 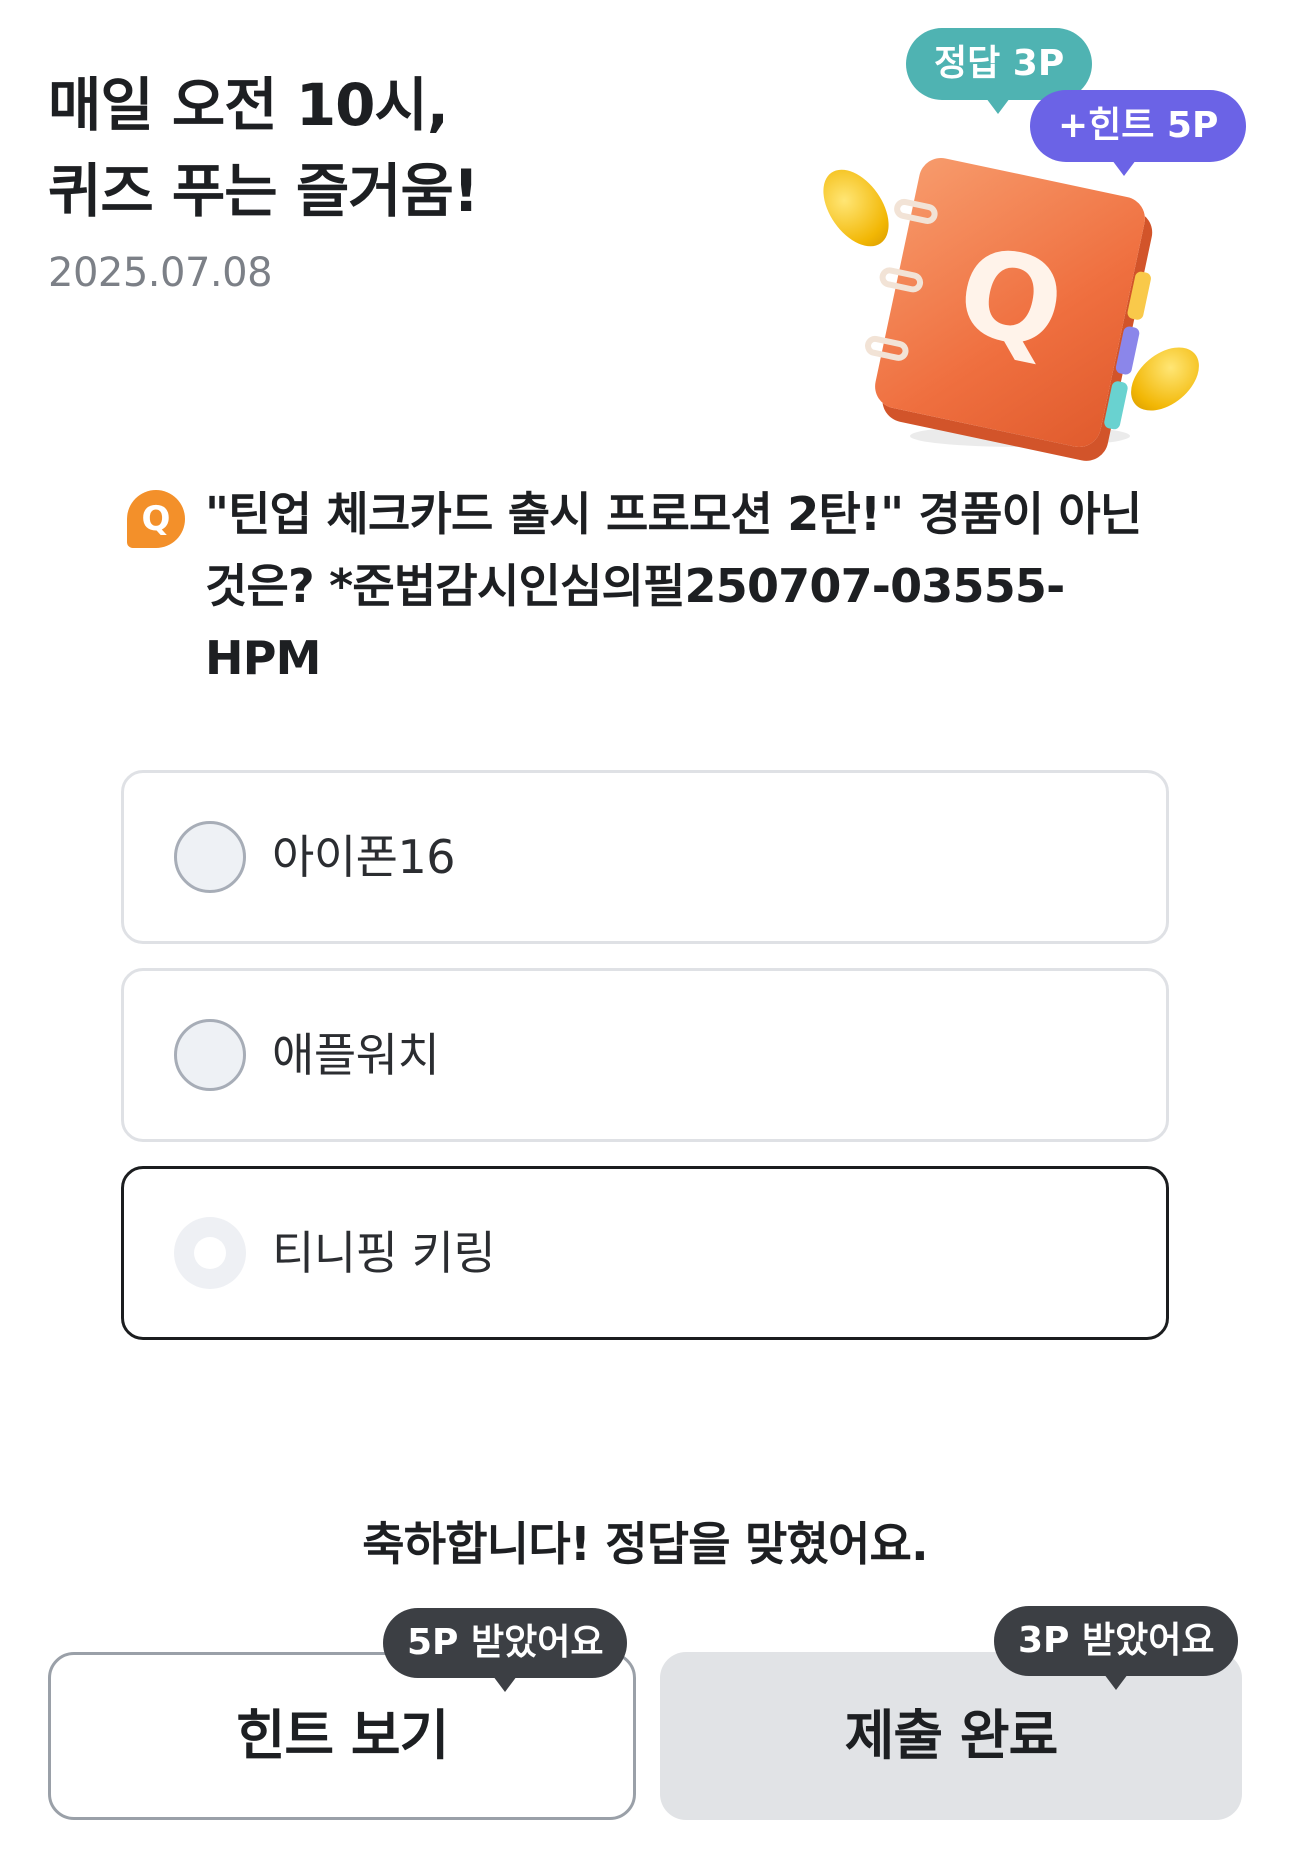 What do you see at coordinates (210, 1253) in the screenshot?
I see `radio-button-selected` at bounding box center [210, 1253].